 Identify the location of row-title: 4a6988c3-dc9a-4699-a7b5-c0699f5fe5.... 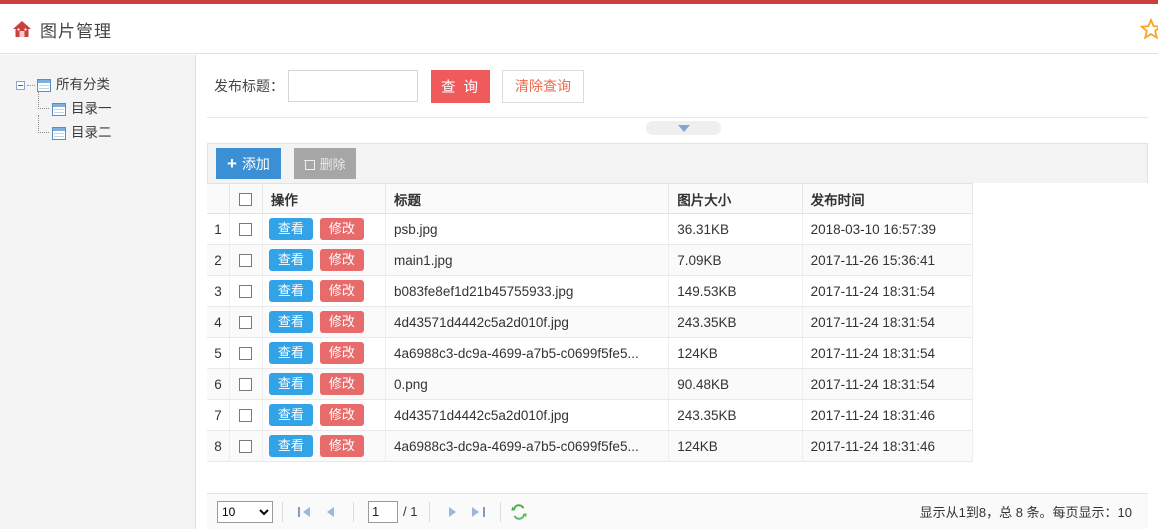
(527, 446).